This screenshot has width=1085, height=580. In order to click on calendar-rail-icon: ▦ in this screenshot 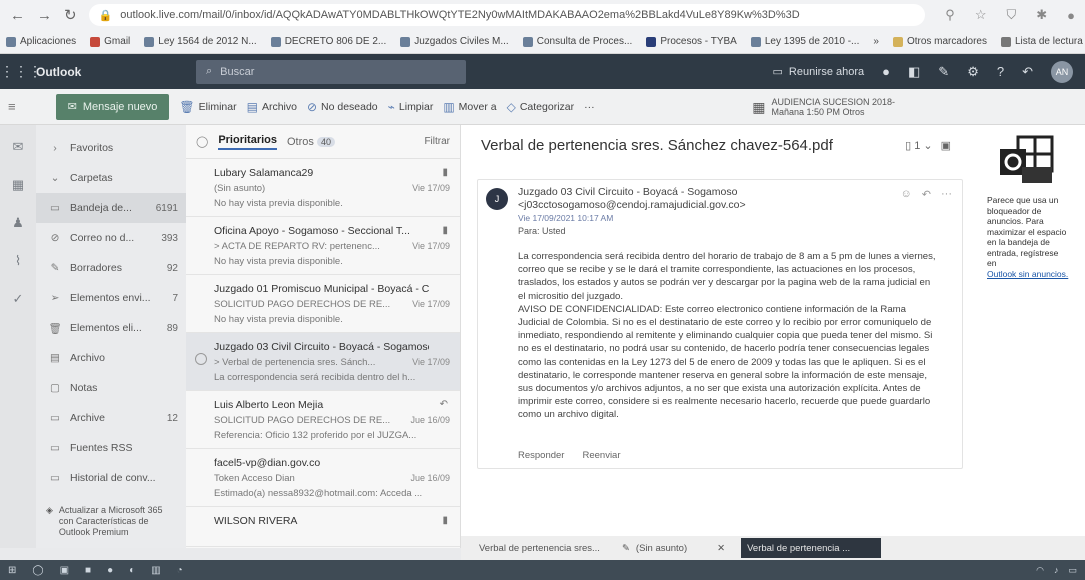, I will do `click(18, 185)`.